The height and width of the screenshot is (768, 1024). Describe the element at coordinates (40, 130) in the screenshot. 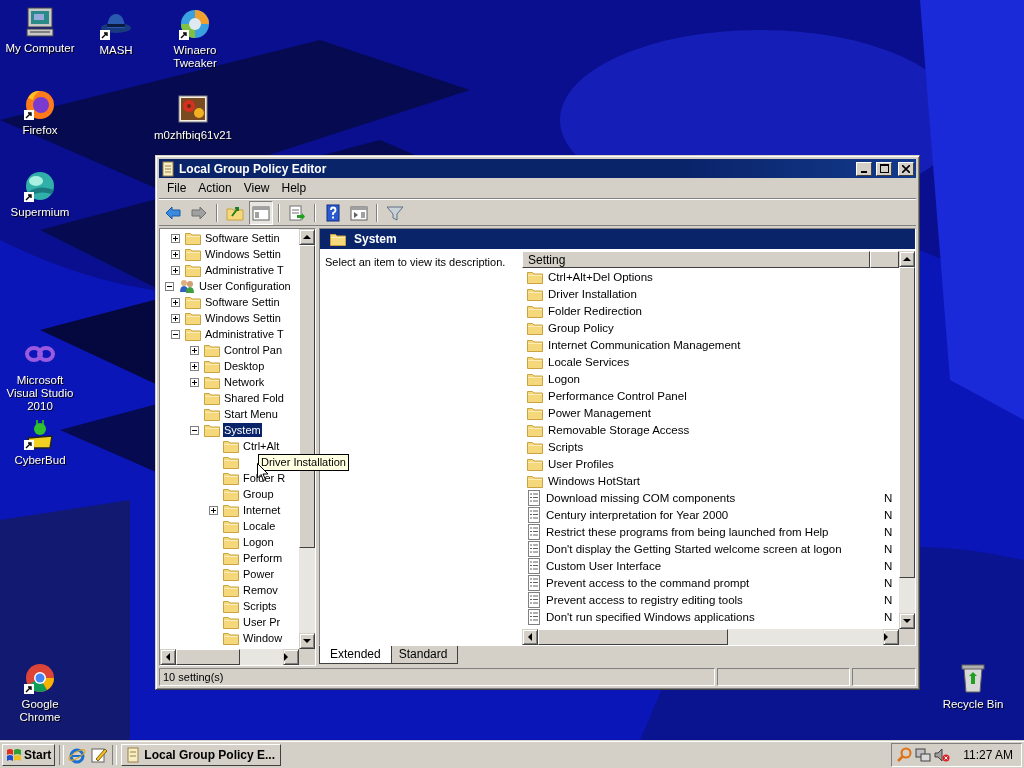

I see `desktop-icon-label: Firefox` at that location.